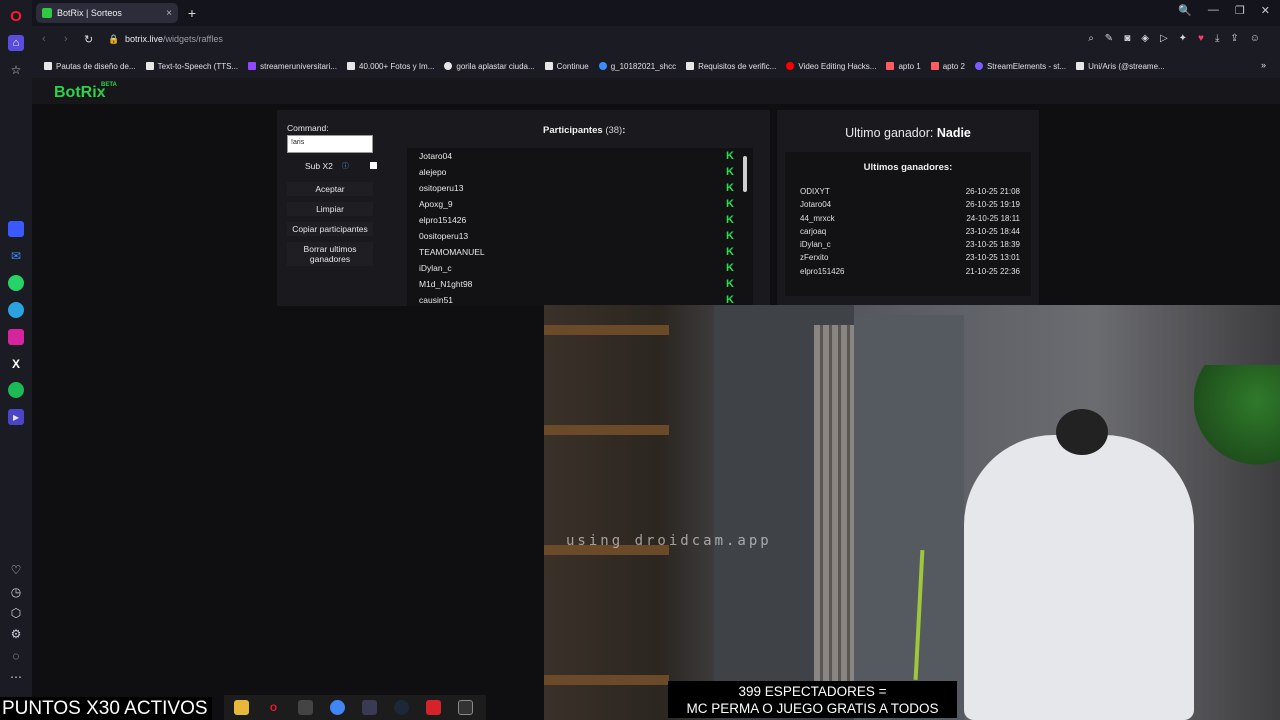 The height and width of the screenshot is (720, 1280). What do you see at coordinates (273, 707) in the screenshot?
I see `opera-icon: O` at bounding box center [273, 707].